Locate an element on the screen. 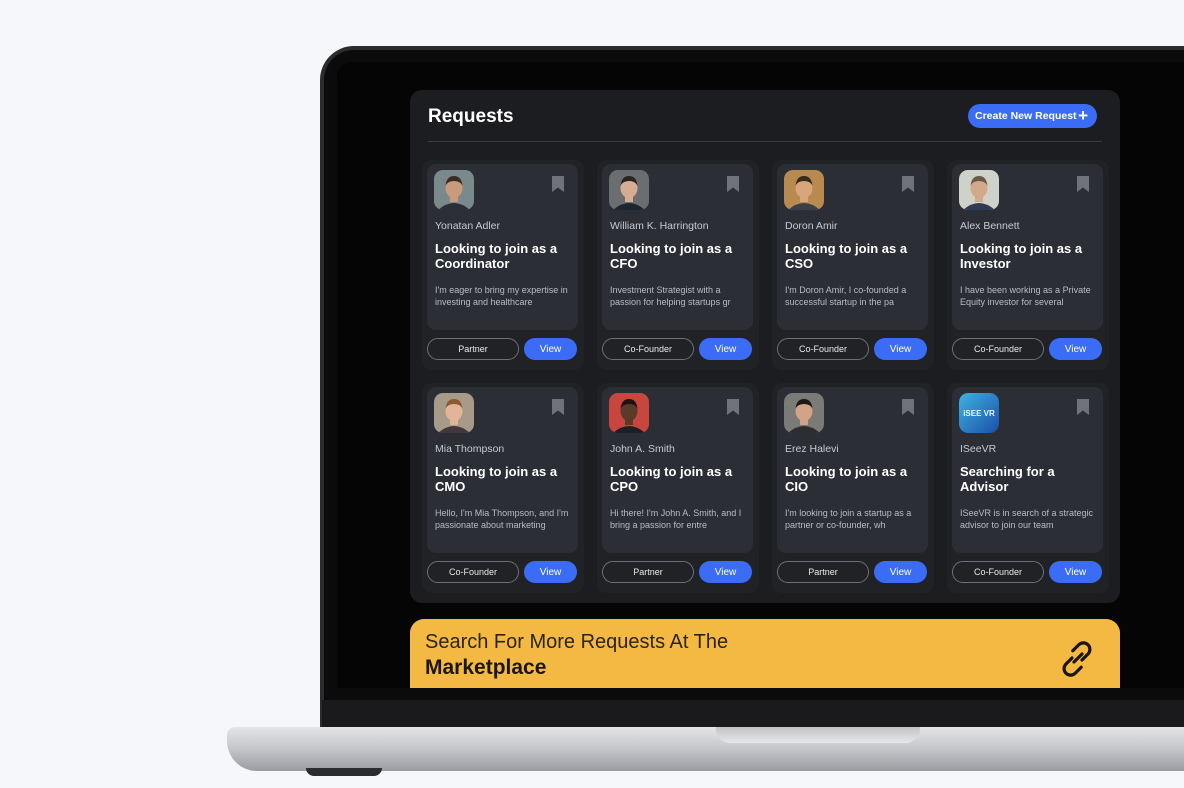 The height and width of the screenshot is (788, 1184). requester-name: William K. Harrington is located at coordinates (659, 226).